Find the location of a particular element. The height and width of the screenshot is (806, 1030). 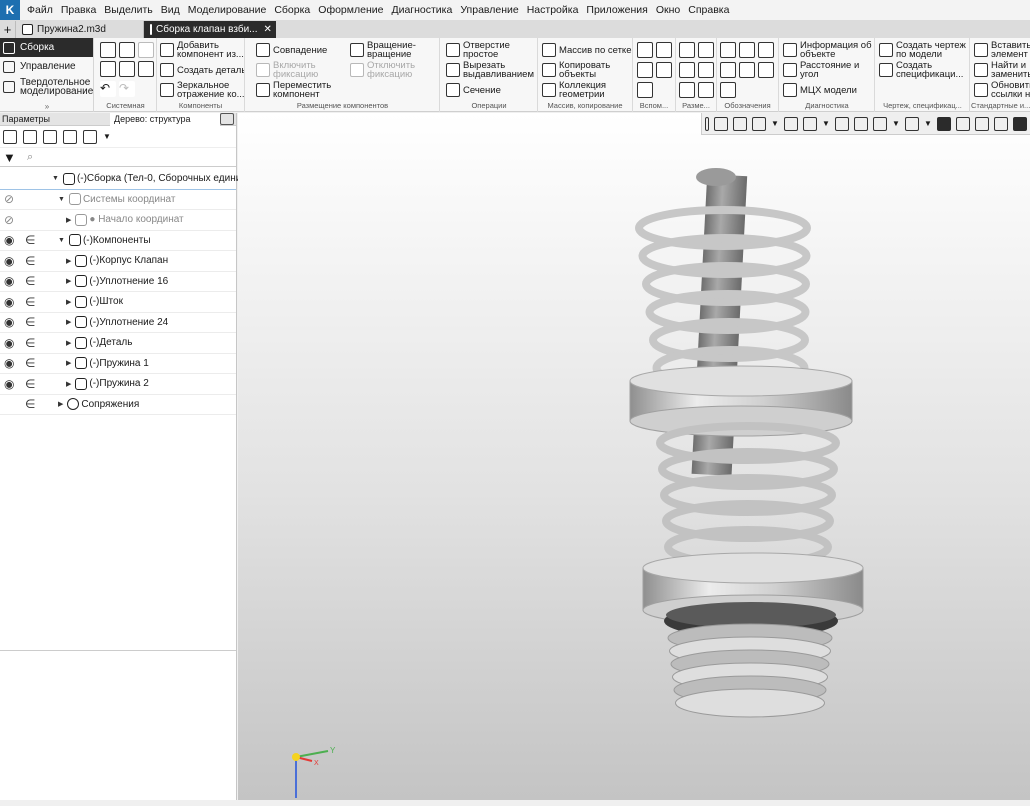

tree-item-components: ◉ ∈ ▼ (-)Компоненты is located at coordinates (118, 241).